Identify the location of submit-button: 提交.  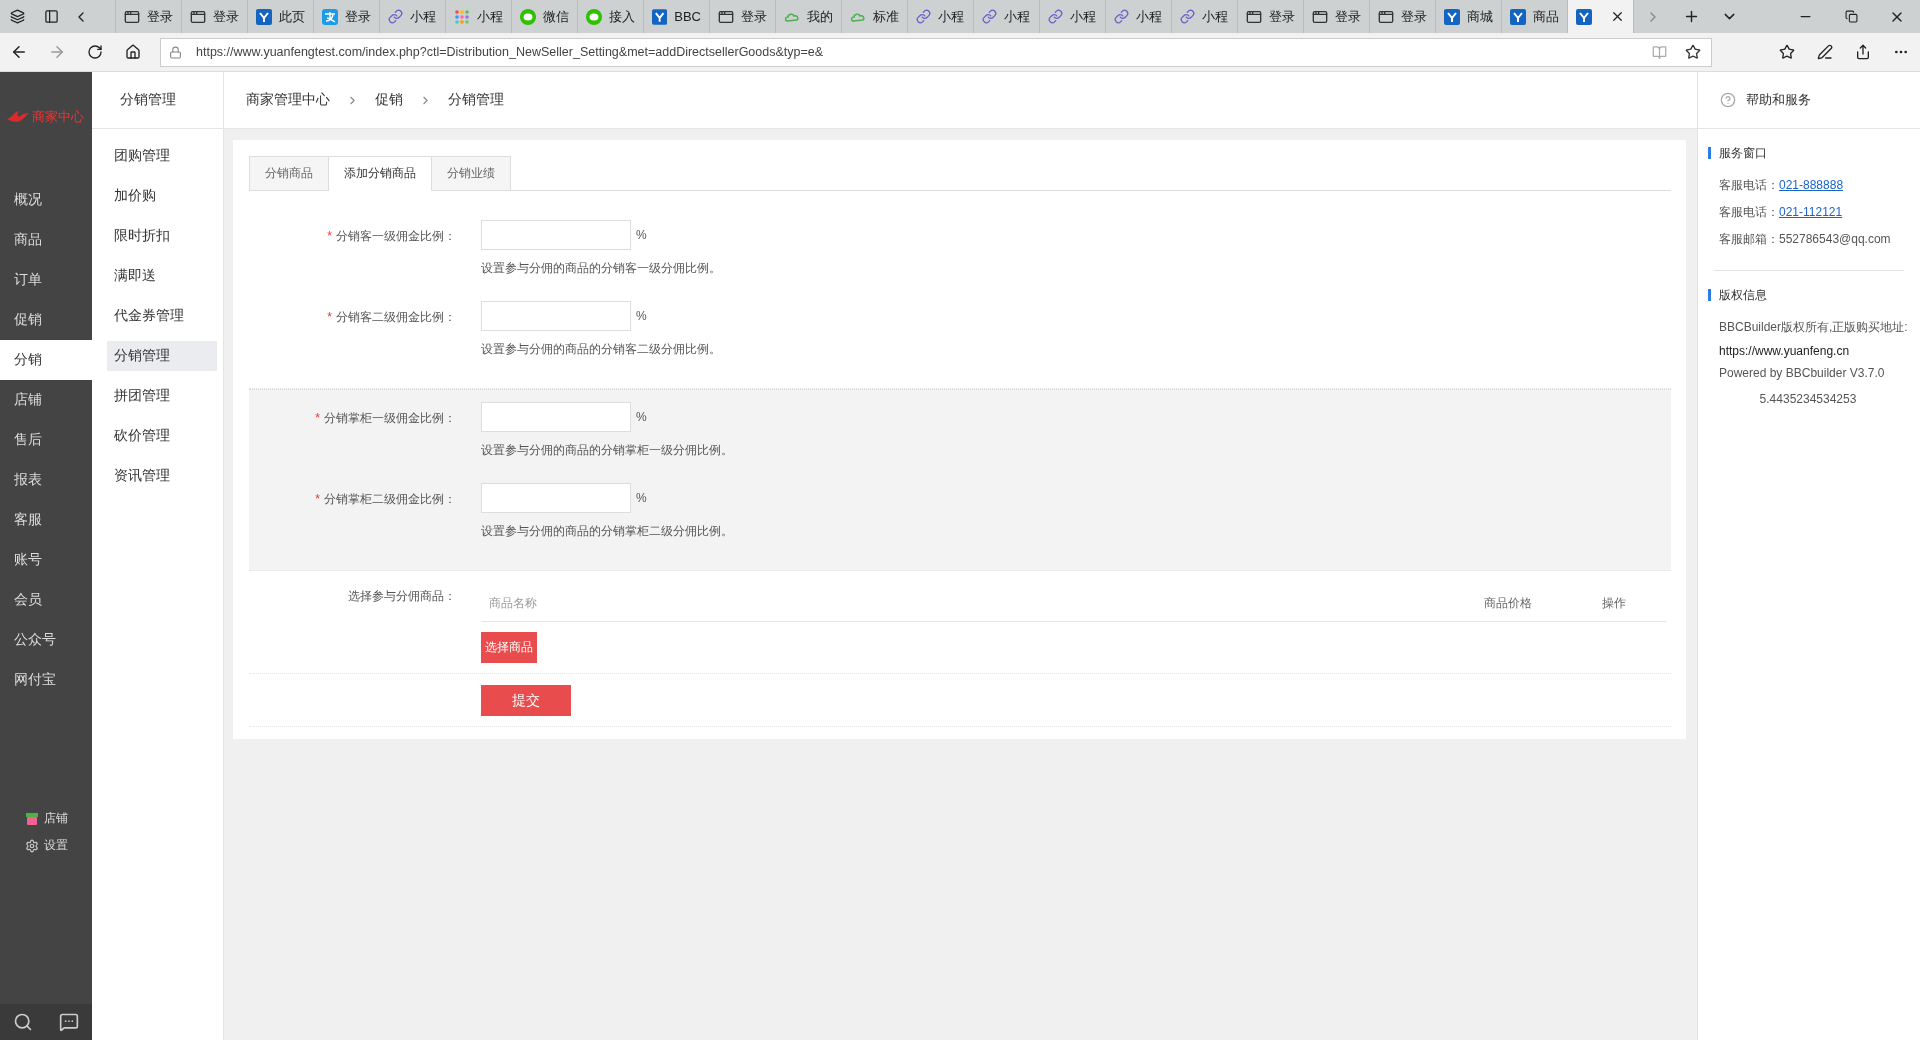
(526, 700).